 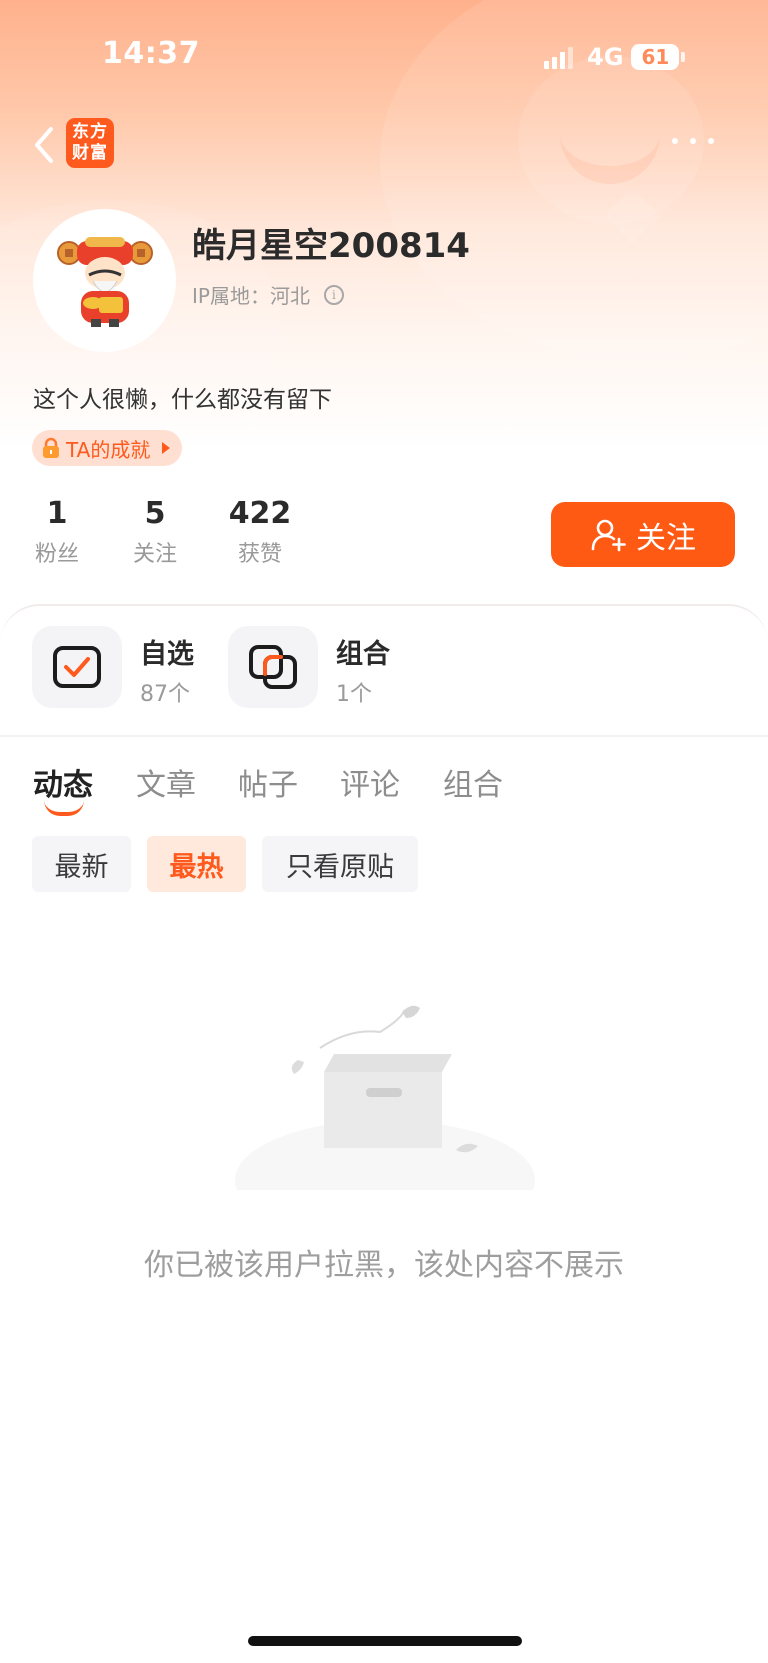 I want to click on stat-value: 5, so click(x=155, y=513).